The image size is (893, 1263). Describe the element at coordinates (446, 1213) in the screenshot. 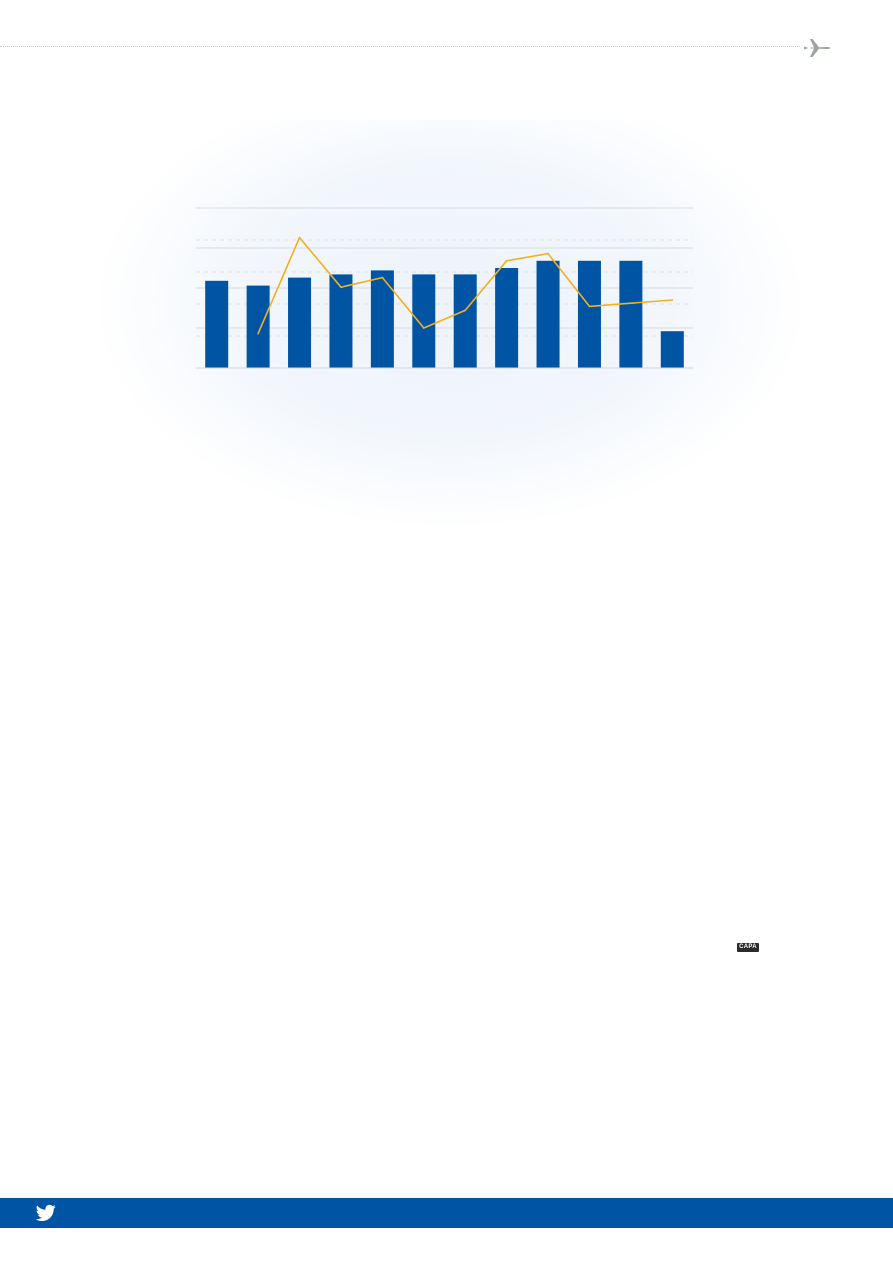

I see `footer-bar` at that location.